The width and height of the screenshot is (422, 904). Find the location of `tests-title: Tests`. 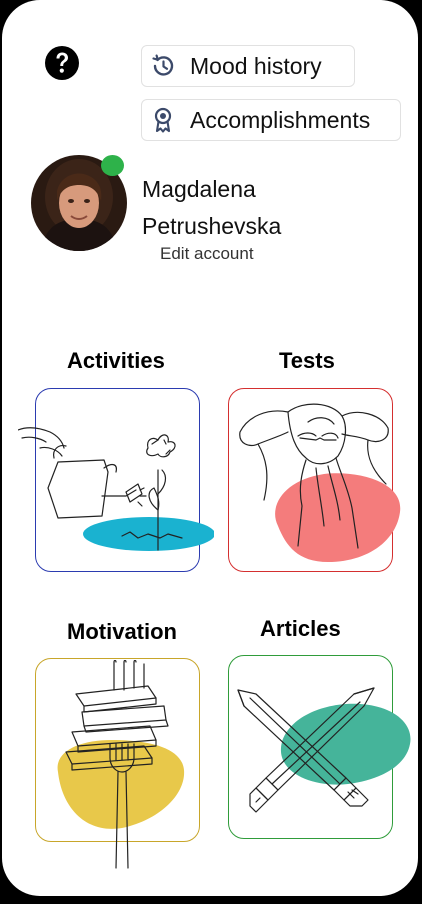

tests-title: Tests is located at coordinates (307, 360).